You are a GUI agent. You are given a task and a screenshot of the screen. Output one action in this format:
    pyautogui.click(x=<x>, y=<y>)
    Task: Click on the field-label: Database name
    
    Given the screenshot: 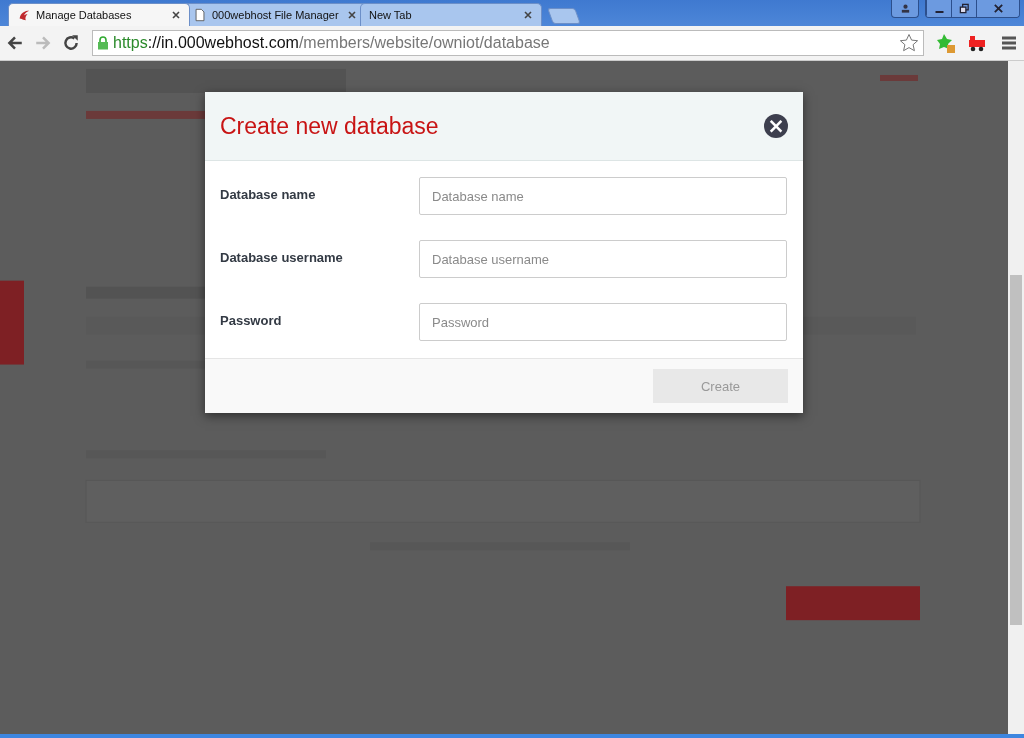 What is the action you would take?
    pyautogui.click(x=268, y=194)
    